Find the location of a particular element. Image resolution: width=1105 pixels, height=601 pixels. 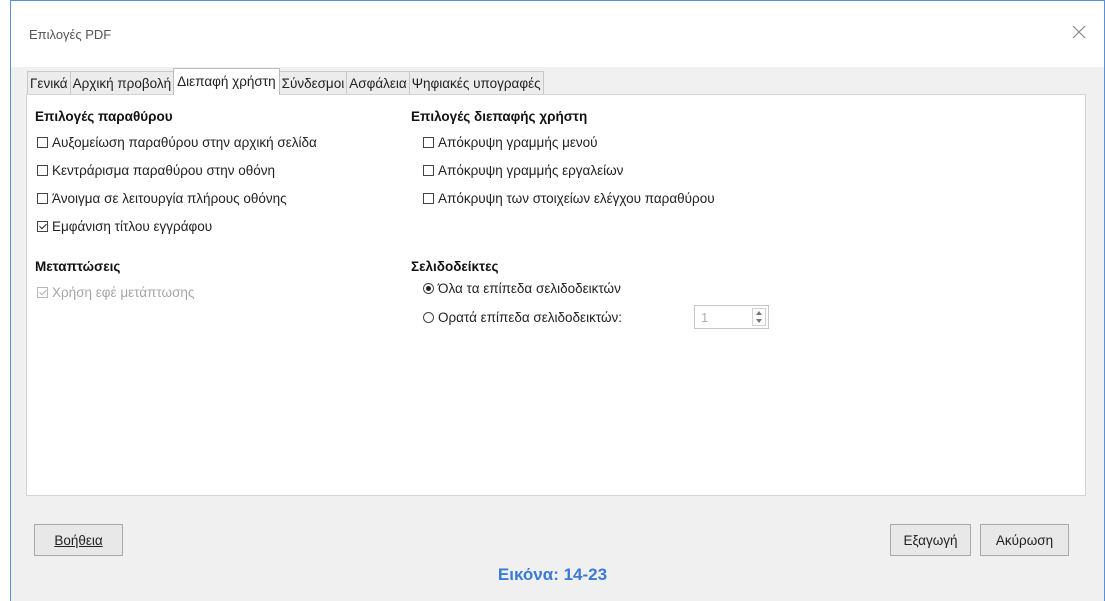

tab-digital-signatures: Ψηφιακές υπογραφές is located at coordinates (476, 83).